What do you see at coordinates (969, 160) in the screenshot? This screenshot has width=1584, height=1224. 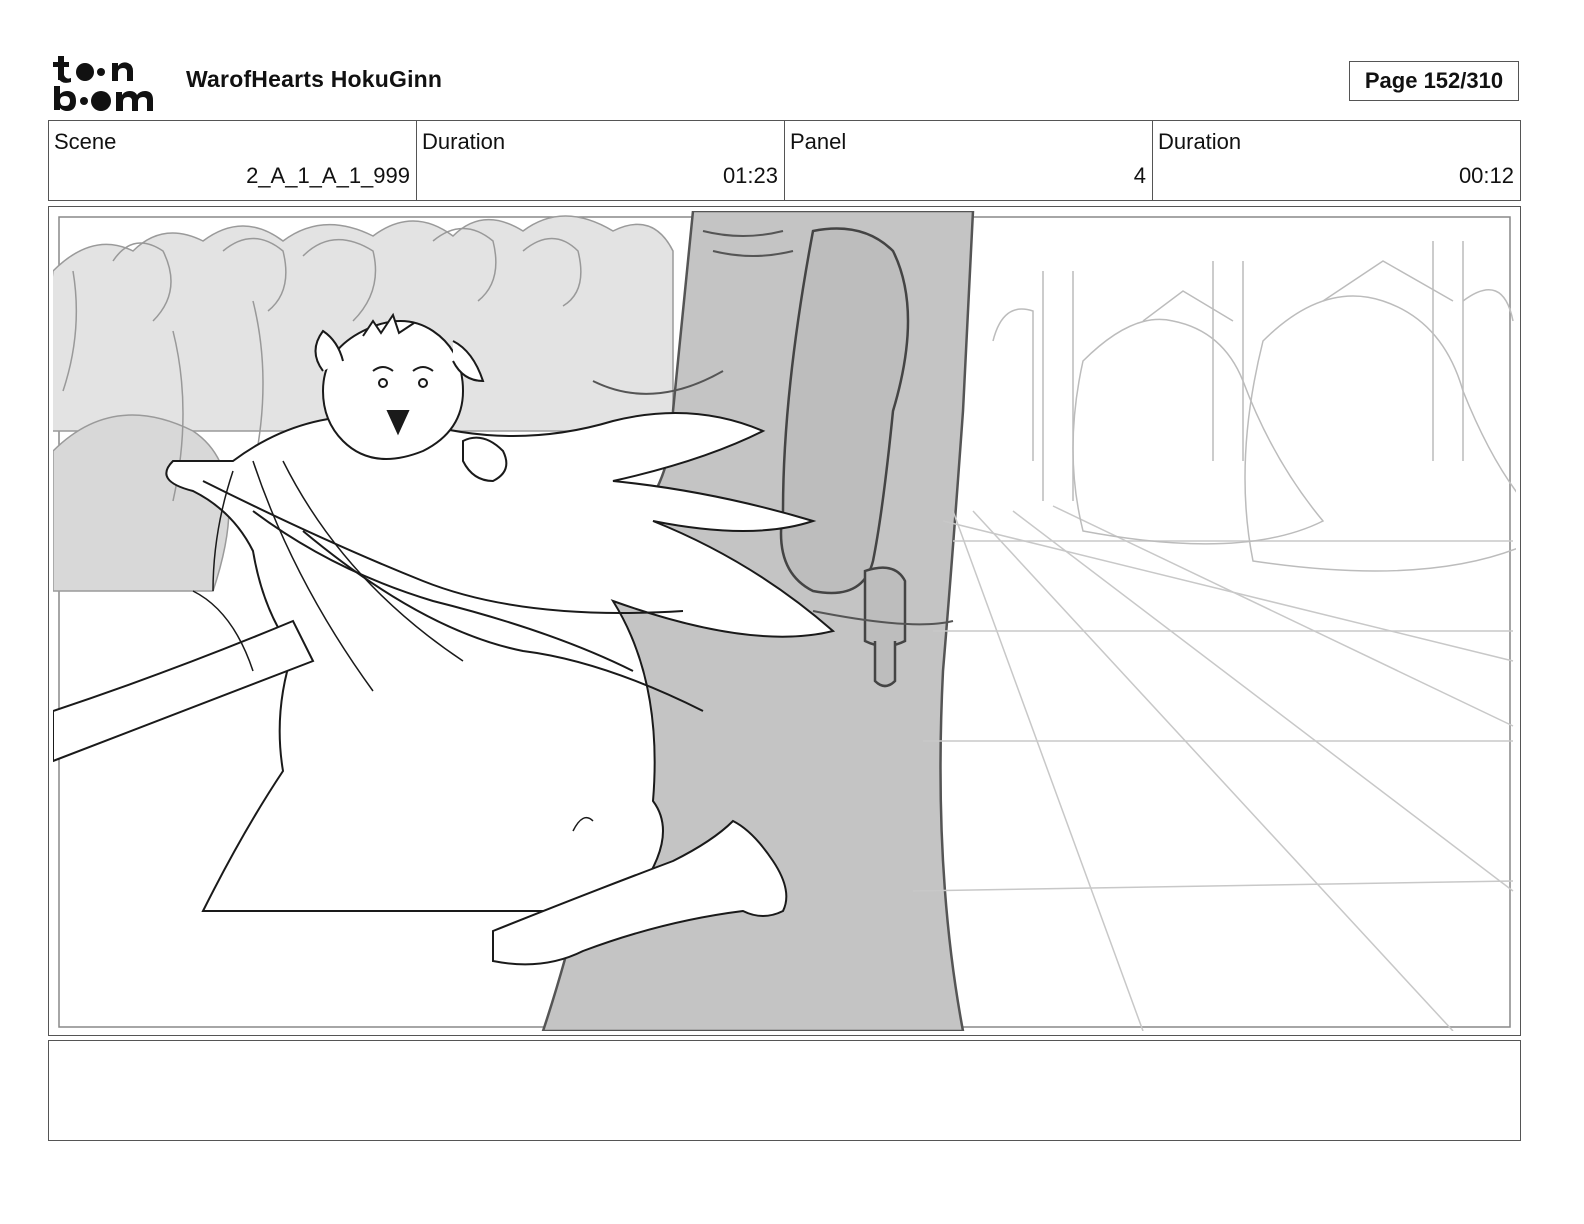 I see `panel-cell: Panel 4` at bounding box center [969, 160].